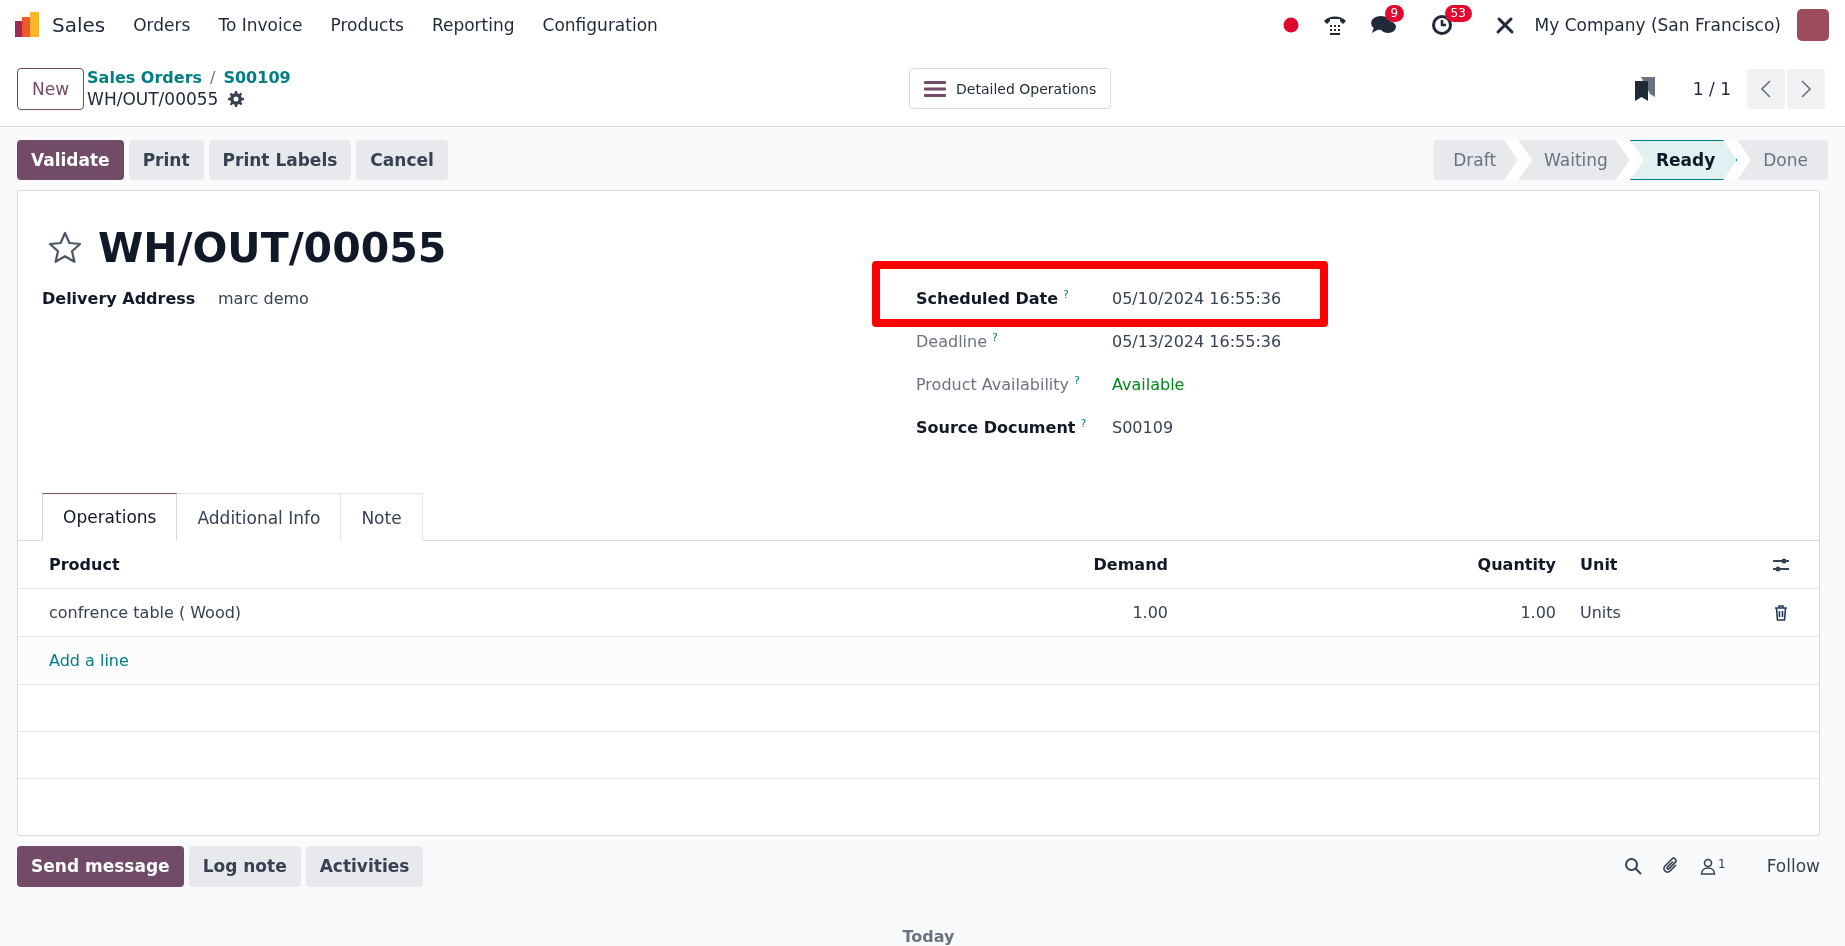  What do you see at coordinates (993, 298) in the screenshot?
I see `field-label: Scheduled Date $^{?}$` at bounding box center [993, 298].